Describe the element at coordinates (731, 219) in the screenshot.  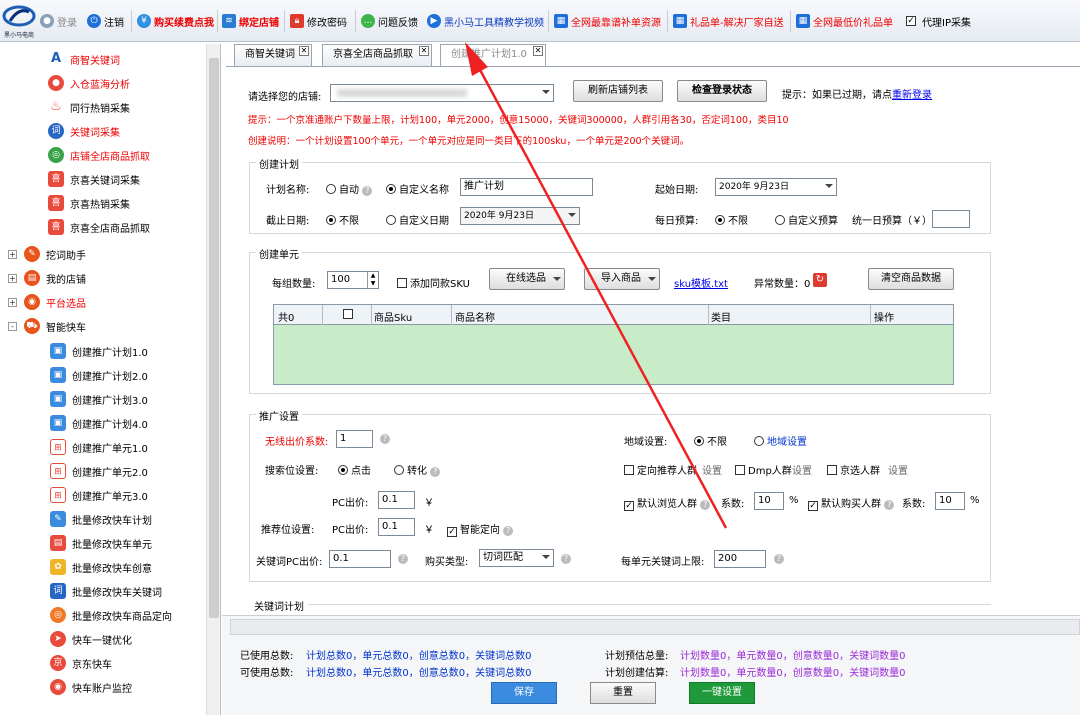
I see `budget-unlimited-radio: 不限` at that location.